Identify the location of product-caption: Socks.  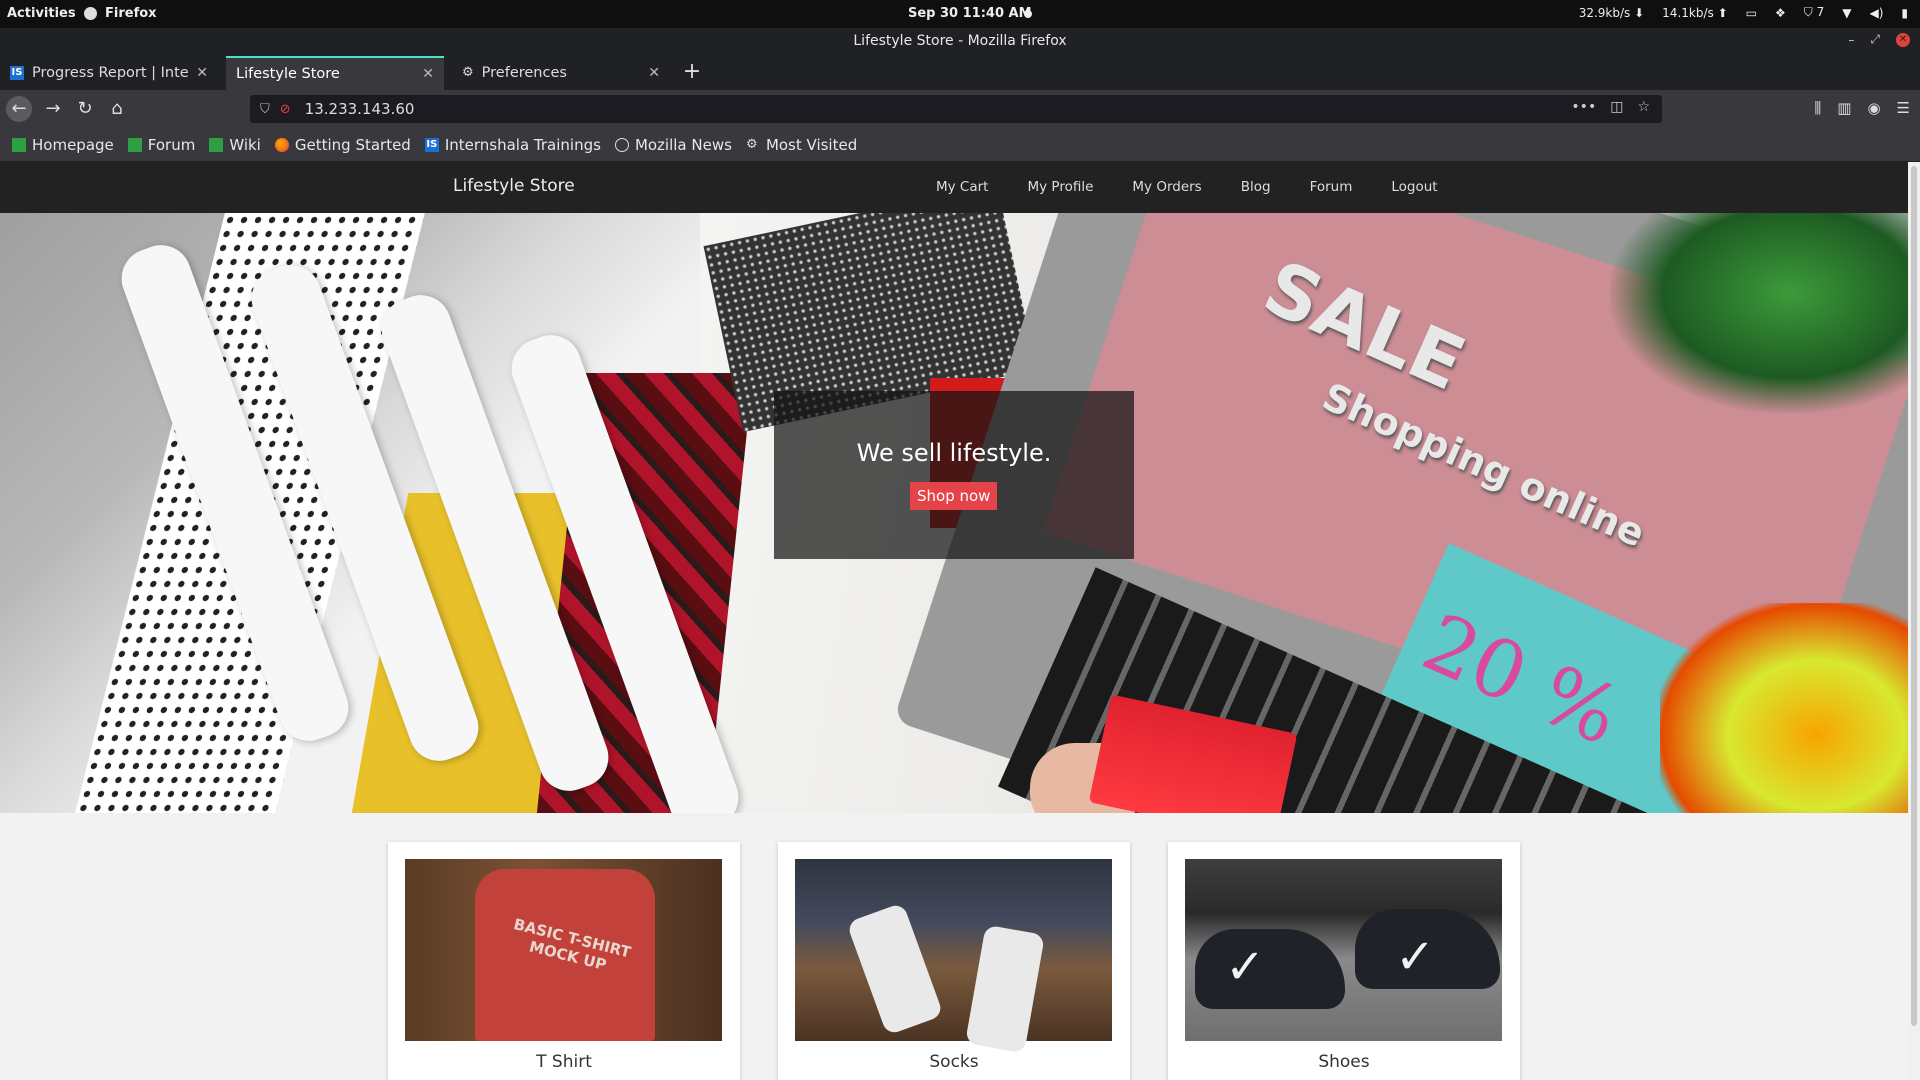
(954, 1062).